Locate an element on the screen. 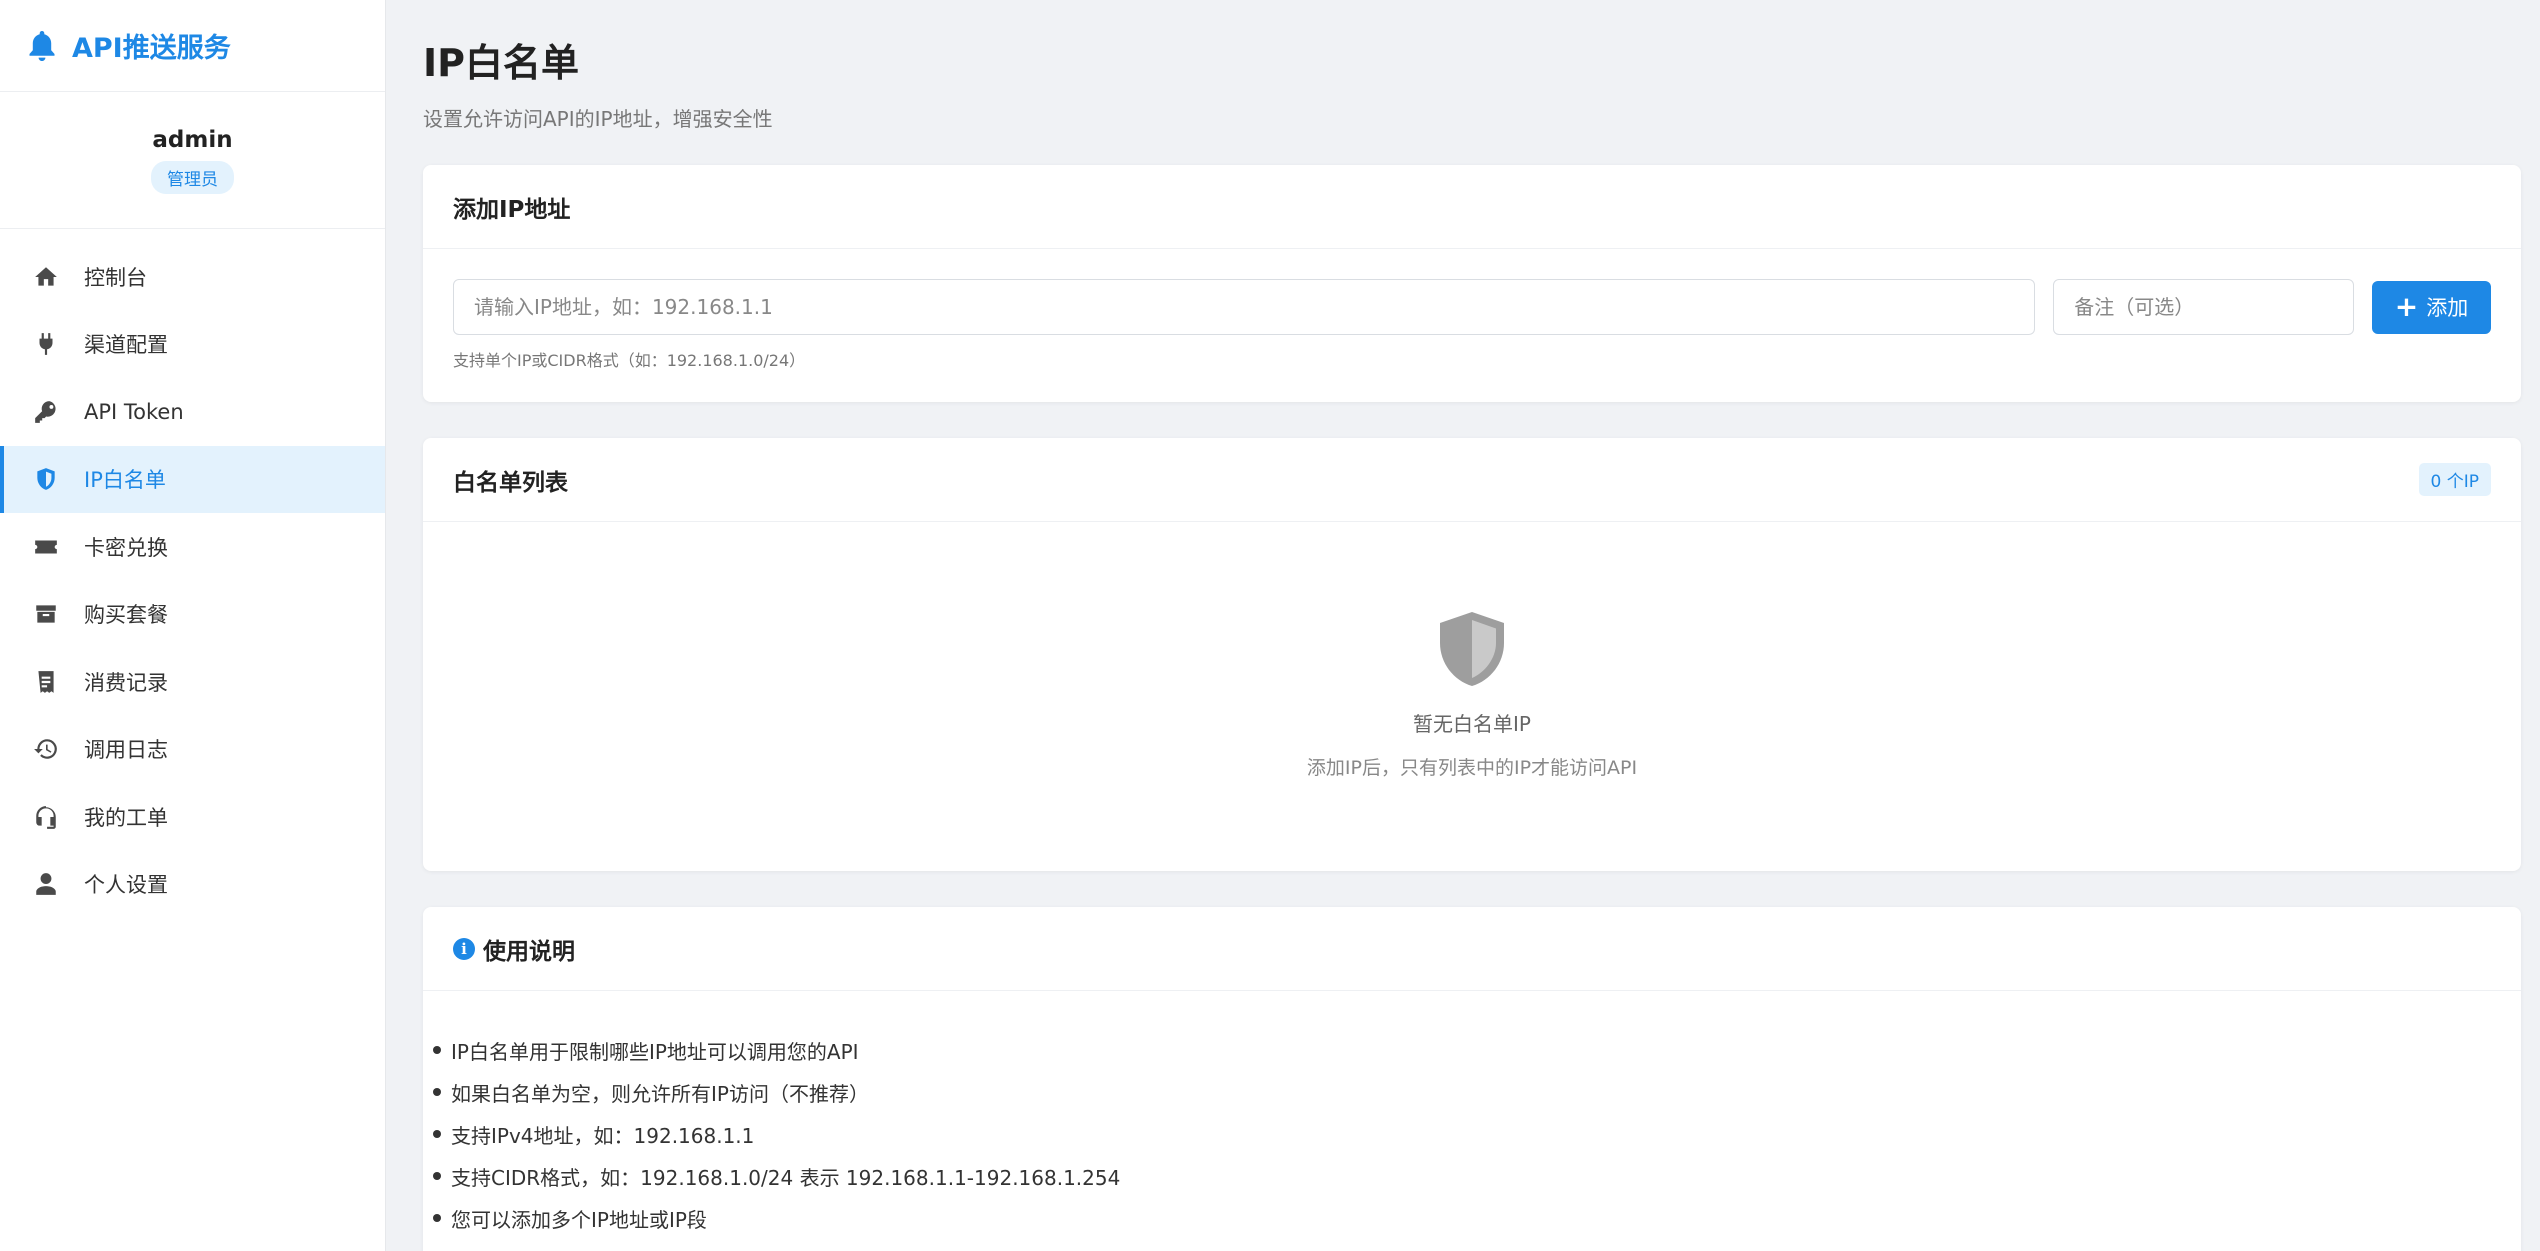 This screenshot has width=2540, height=1251. page-title: IP白名单 is located at coordinates (501, 63).